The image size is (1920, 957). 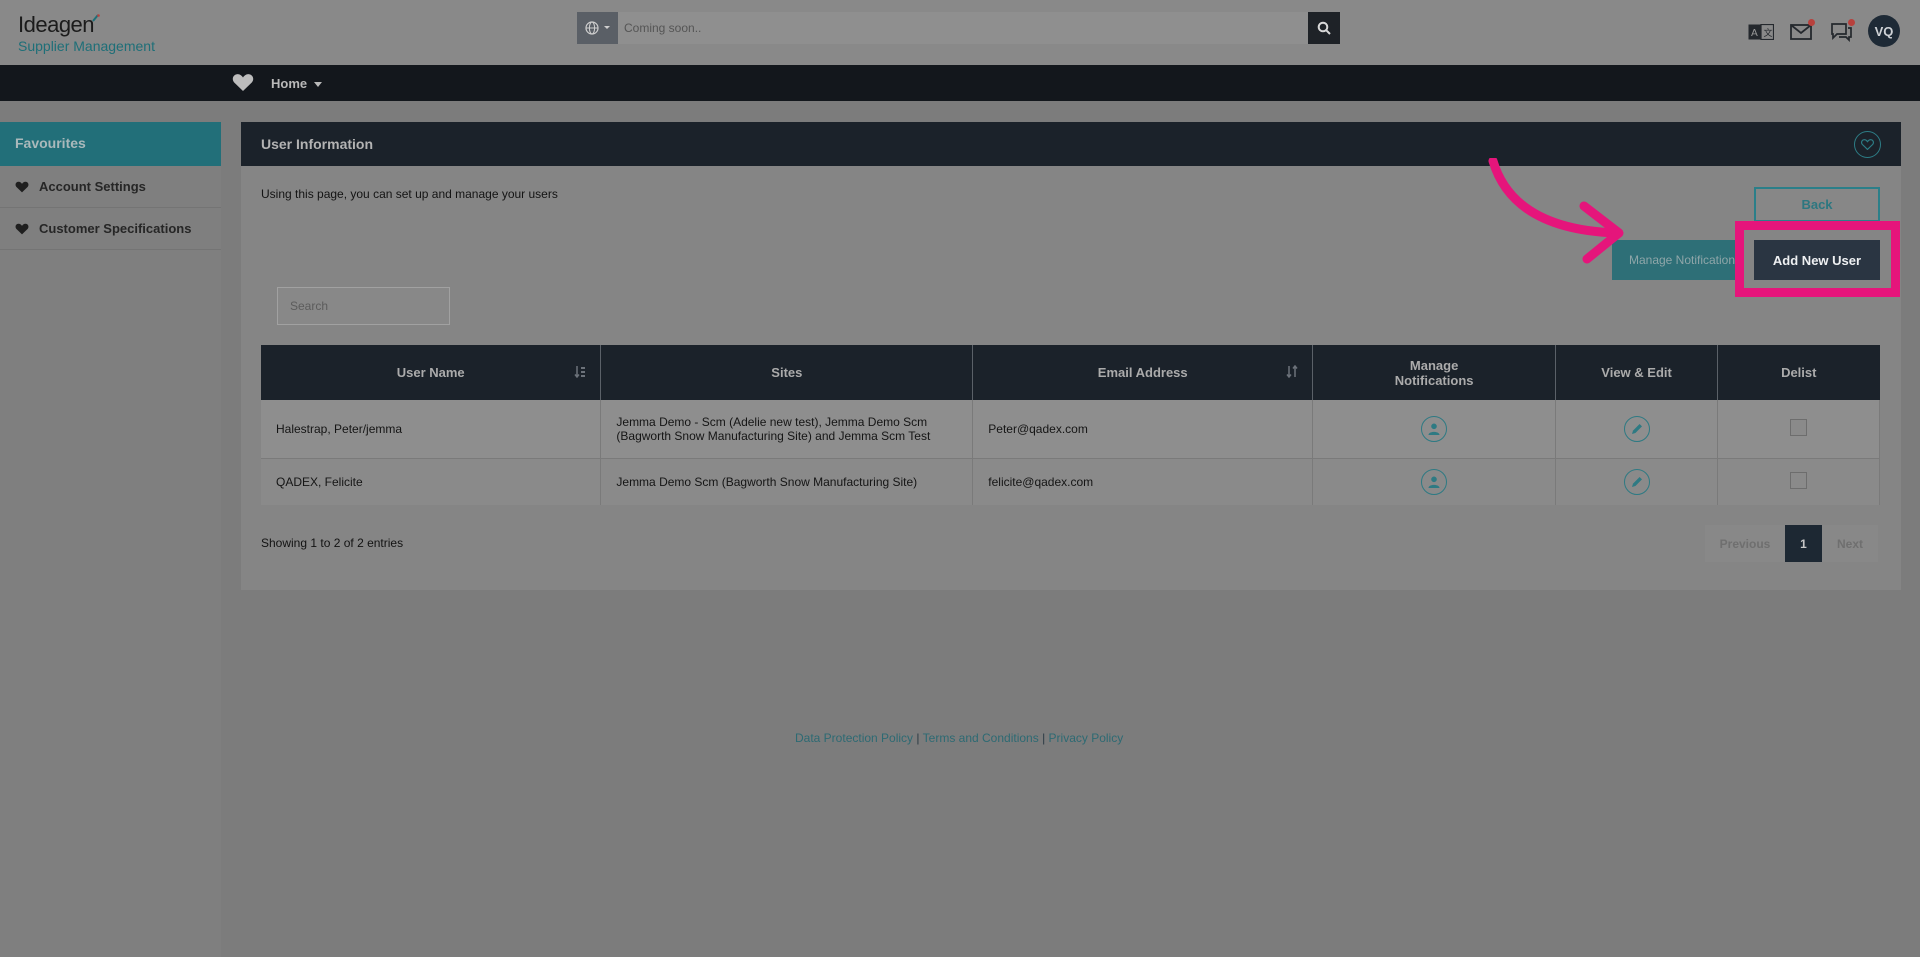 What do you see at coordinates (86, 46) in the screenshot?
I see `brand-product: Supplier Management` at bounding box center [86, 46].